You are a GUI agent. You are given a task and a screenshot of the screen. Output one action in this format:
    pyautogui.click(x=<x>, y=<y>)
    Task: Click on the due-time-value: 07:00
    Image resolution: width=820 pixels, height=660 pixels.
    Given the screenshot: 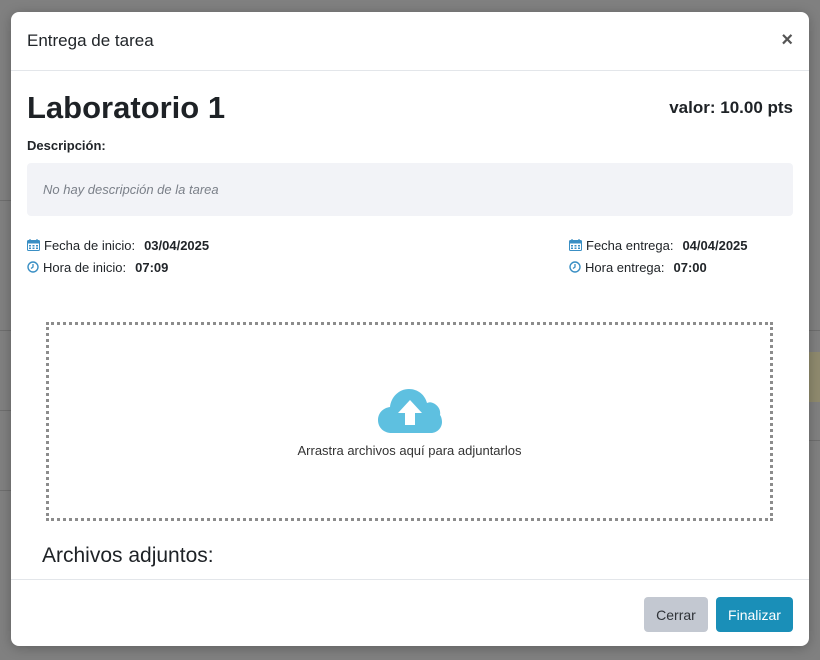 What is the action you would take?
    pyautogui.click(x=690, y=267)
    